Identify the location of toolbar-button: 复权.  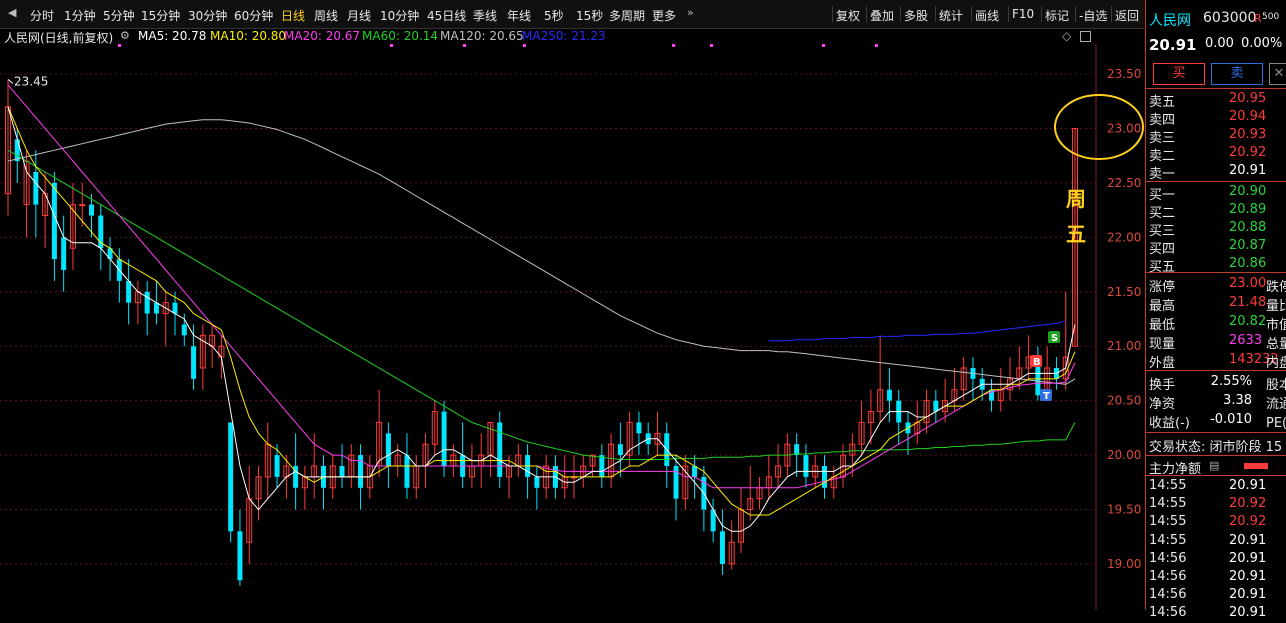
(848, 15).